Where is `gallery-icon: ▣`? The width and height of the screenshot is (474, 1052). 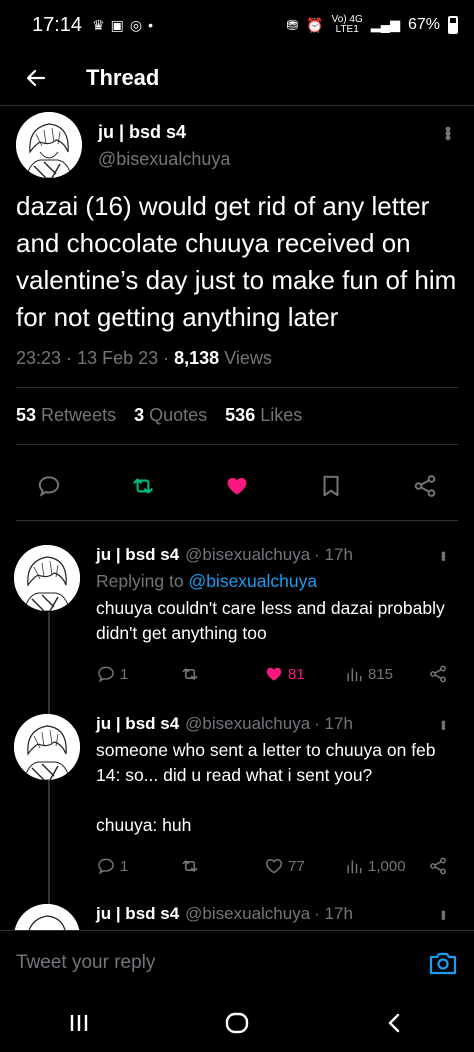 gallery-icon: ▣ is located at coordinates (117, 24).